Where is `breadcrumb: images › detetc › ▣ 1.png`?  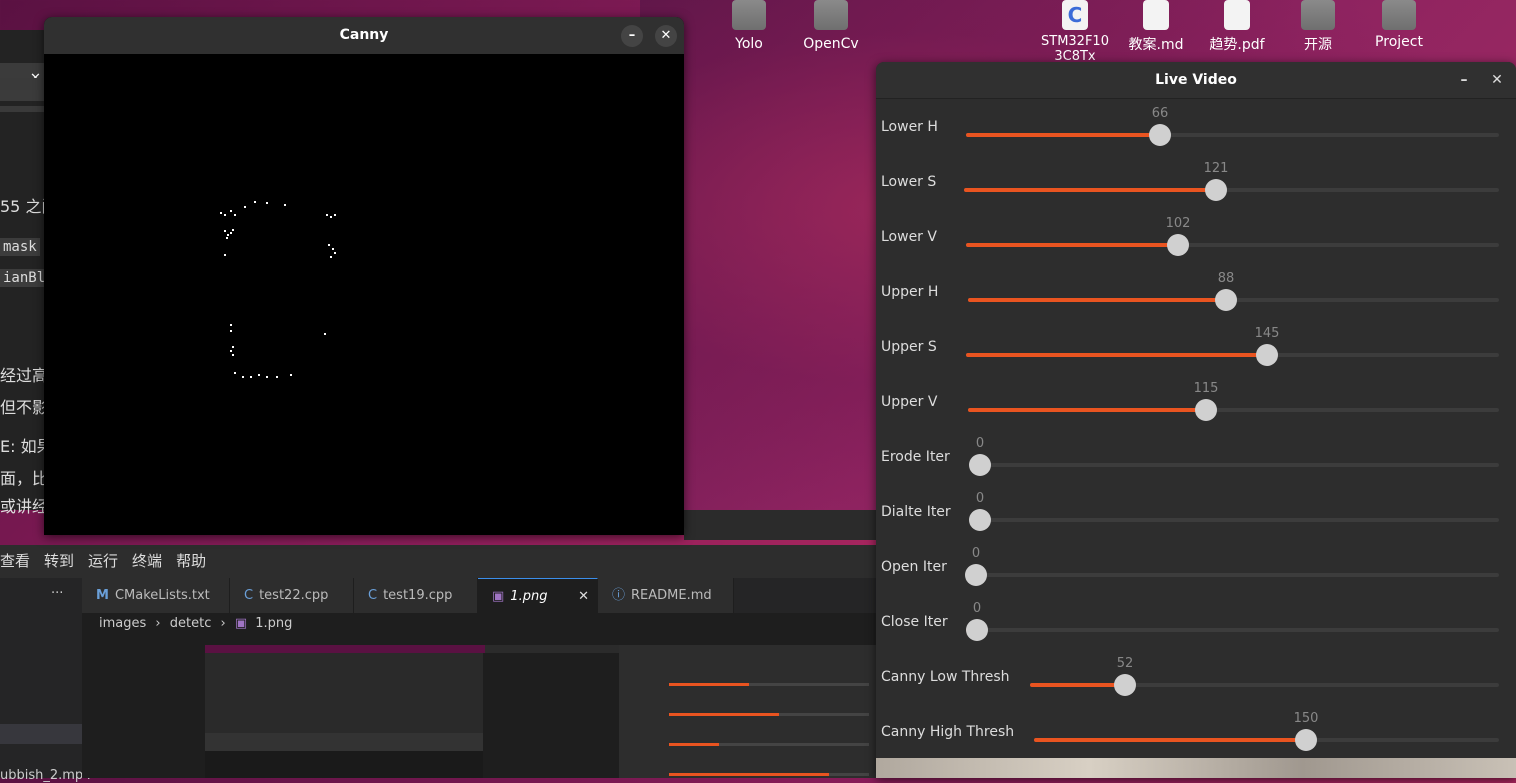 breadcrumb: images › detetc › ▣ 1.png is located at coordinates (479, 624).